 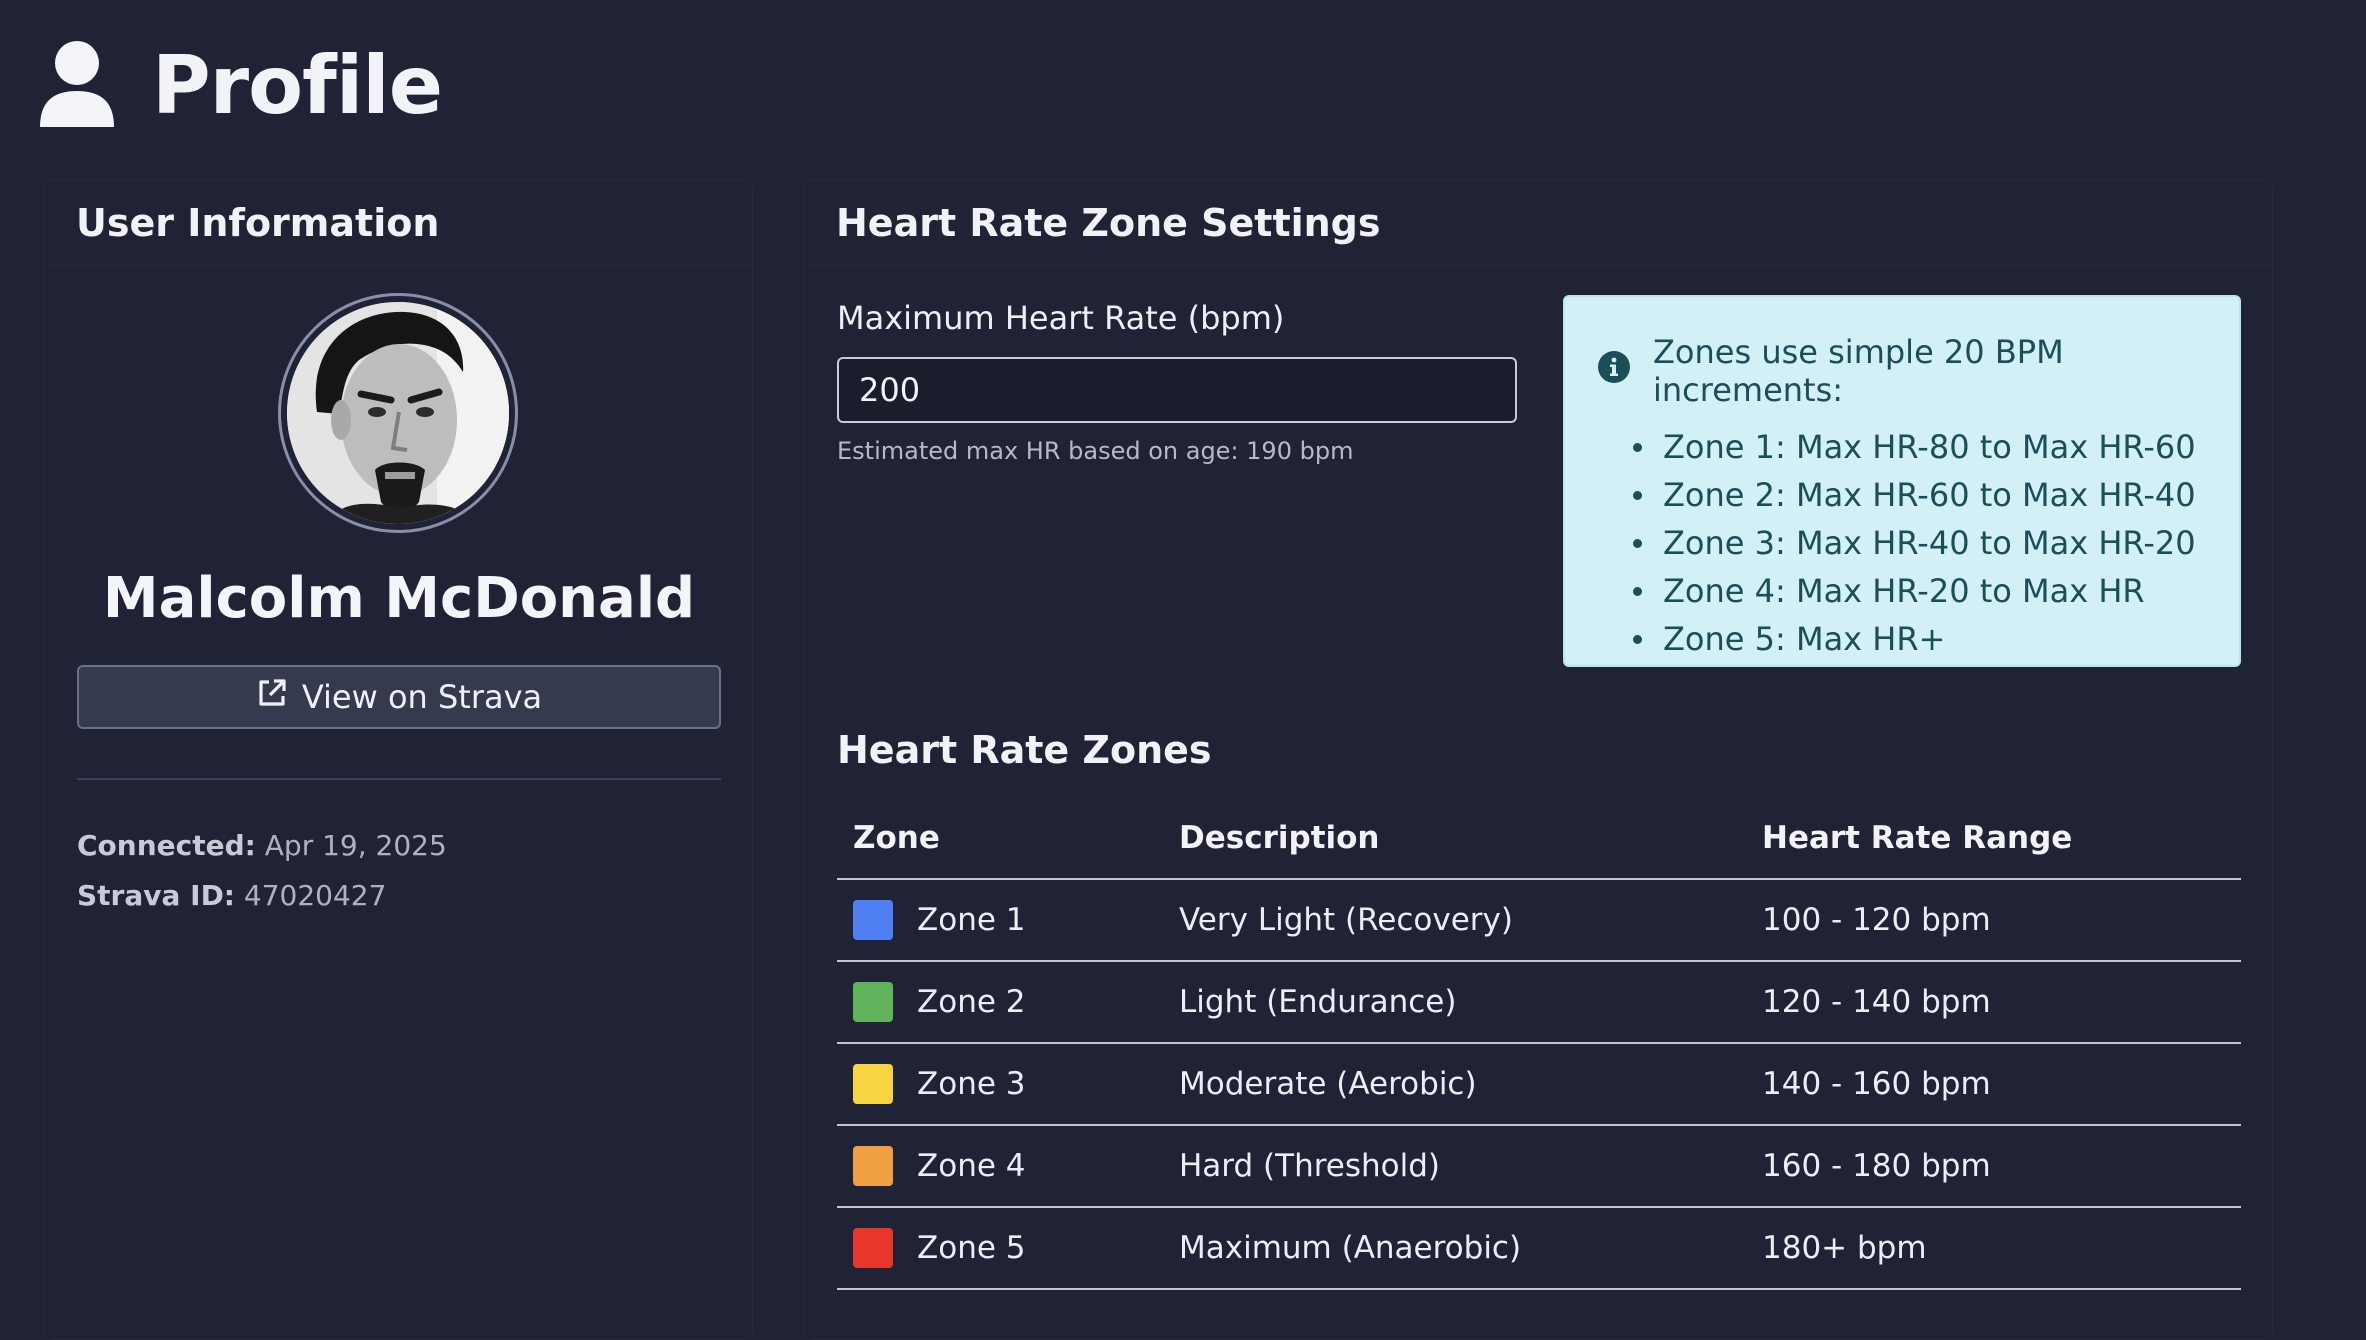 I want to click on user-icon, so click(x=77, y=85).